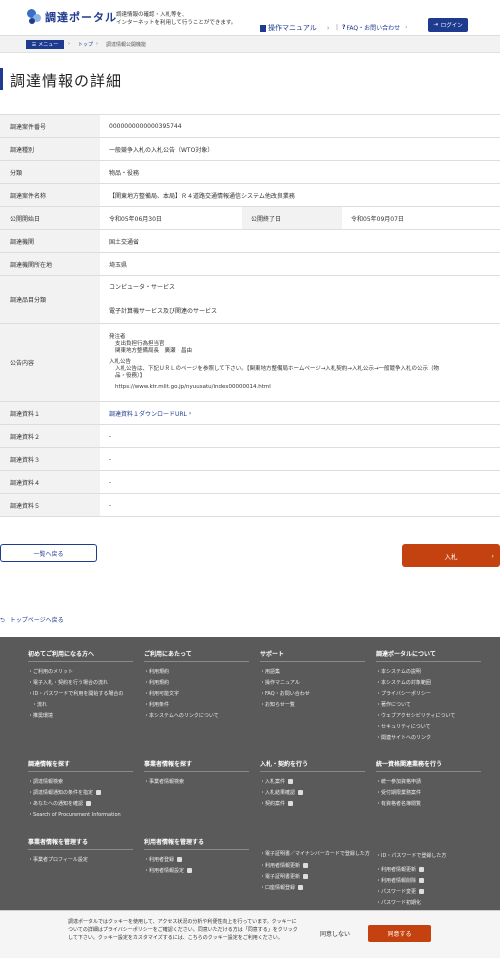  What do you see at coordinates (85, 44) in the screenshot?
I see `breadcrumb-top: トップ` at bounding box center [85, 44].